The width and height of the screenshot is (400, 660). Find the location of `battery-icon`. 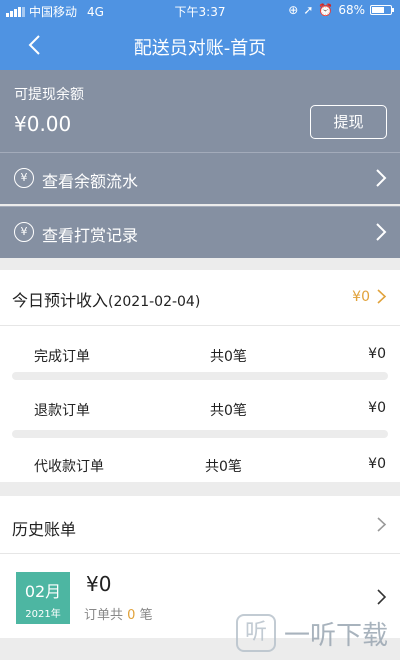

battery-icon is located at coordinates (382, 10).